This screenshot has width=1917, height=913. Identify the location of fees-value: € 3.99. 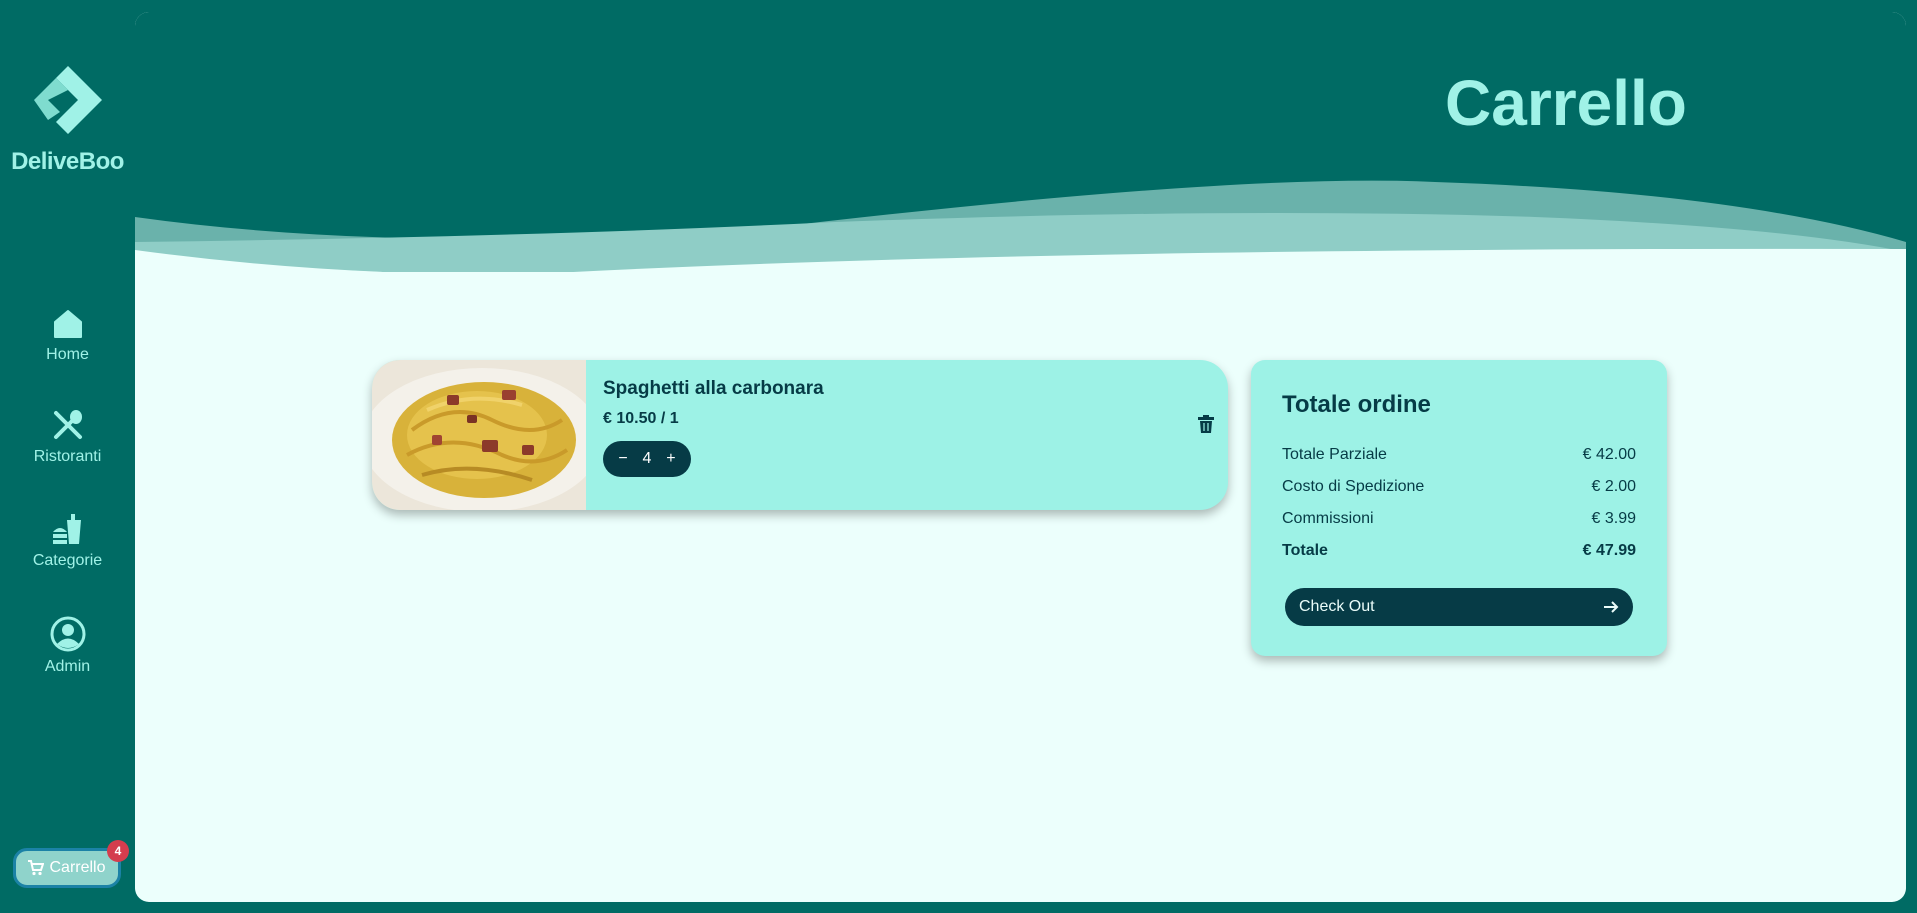
(1613, 518).